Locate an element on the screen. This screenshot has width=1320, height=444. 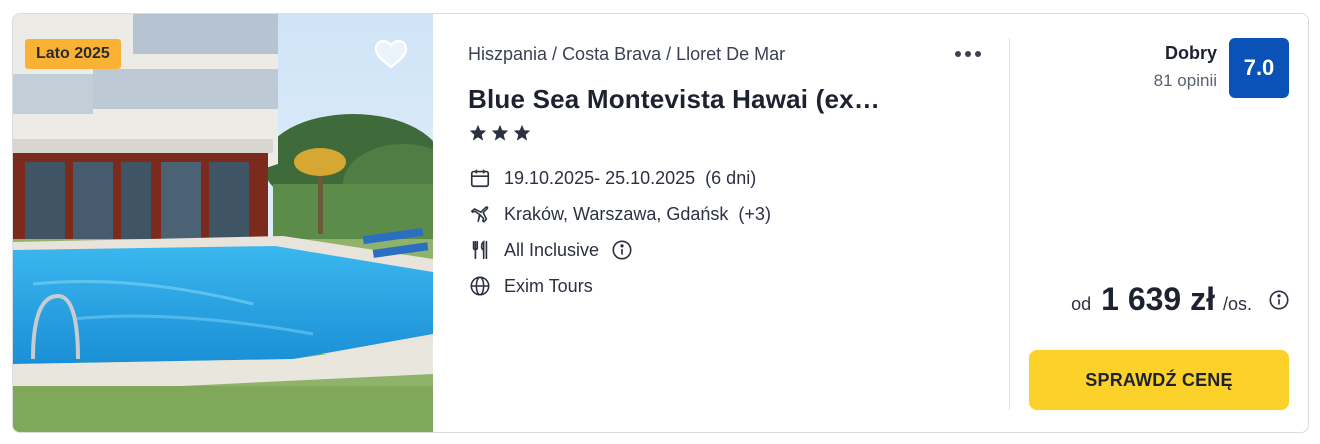
offer-board: All Inclusive is located at coordinates (550, 250).